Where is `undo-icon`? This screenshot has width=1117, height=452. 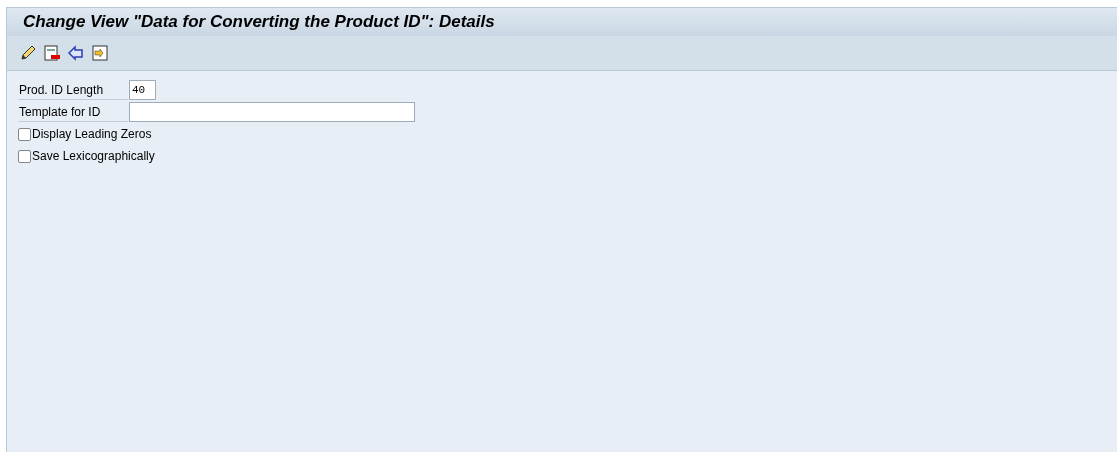 undo-icon is located at coordinates (76, 53).